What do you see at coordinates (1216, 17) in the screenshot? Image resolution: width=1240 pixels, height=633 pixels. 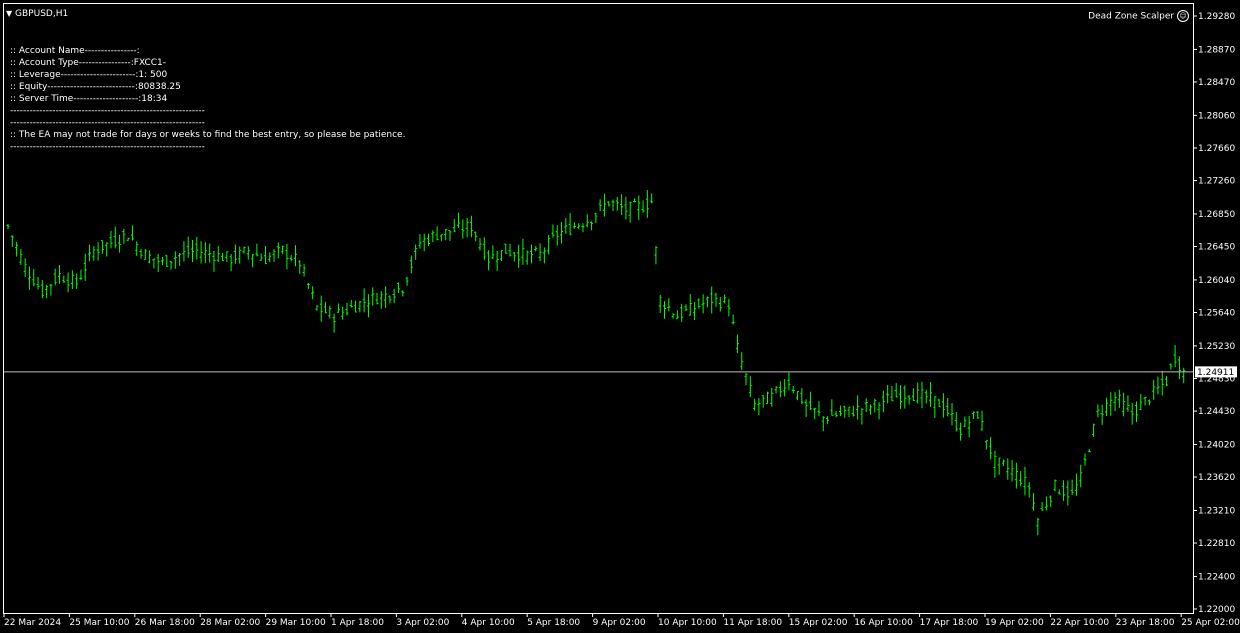 I see `y-tick-label: 1.29280` at bounding box center [1216, 17].